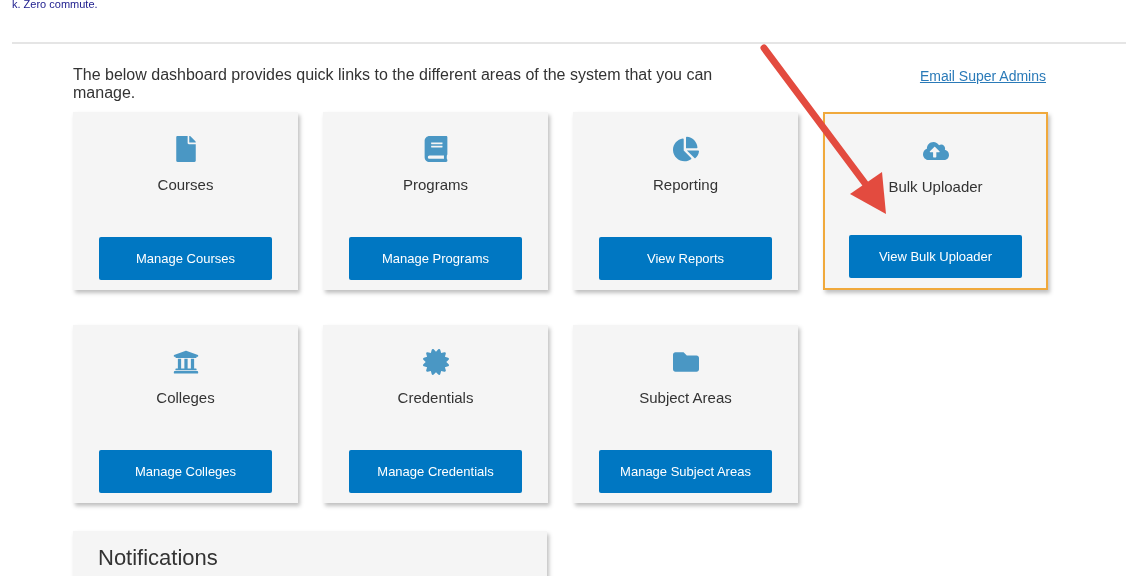 The width and height of the screenshot is (1126, 576). What do you see at coordinates (685, 471) in the screenshot?
I see `card-button: Manage Subject Areas` at bounding box center [685, 471].